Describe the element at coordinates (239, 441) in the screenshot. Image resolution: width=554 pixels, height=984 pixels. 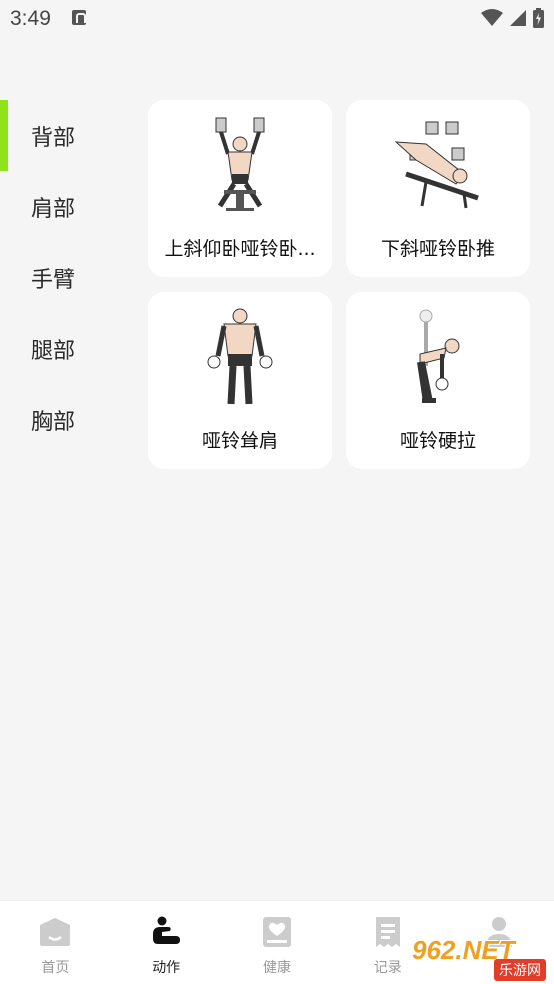
I see `exercise-label: 哑铃耸肩` at that location.